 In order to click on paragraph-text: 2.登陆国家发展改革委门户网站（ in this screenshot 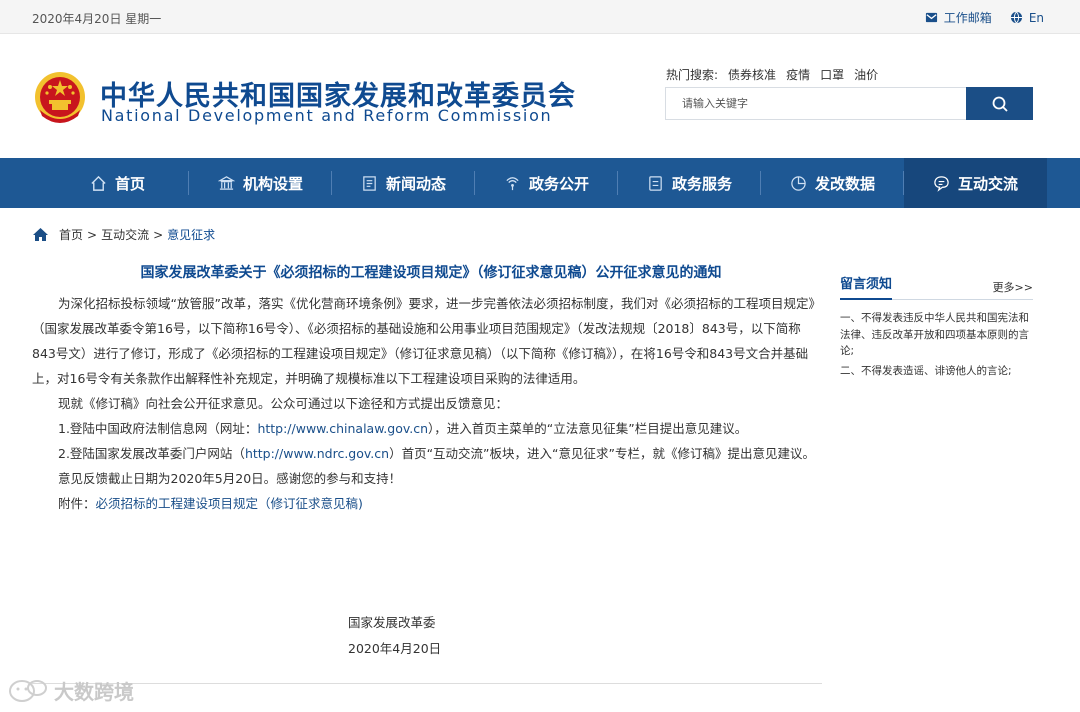, I will do `click(151, 453)`.